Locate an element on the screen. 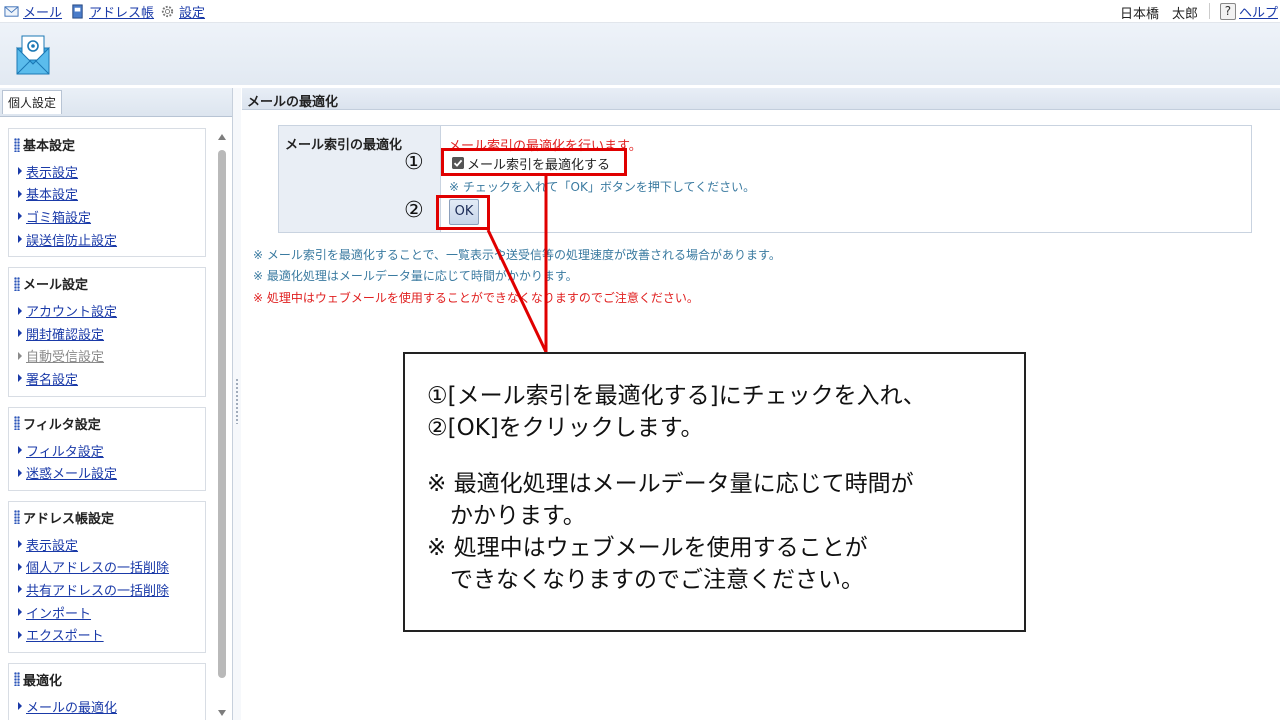 The height and width of the screenshot is (720, 1280). help-label: ヘルプ is located at coordinates (1258, 11).